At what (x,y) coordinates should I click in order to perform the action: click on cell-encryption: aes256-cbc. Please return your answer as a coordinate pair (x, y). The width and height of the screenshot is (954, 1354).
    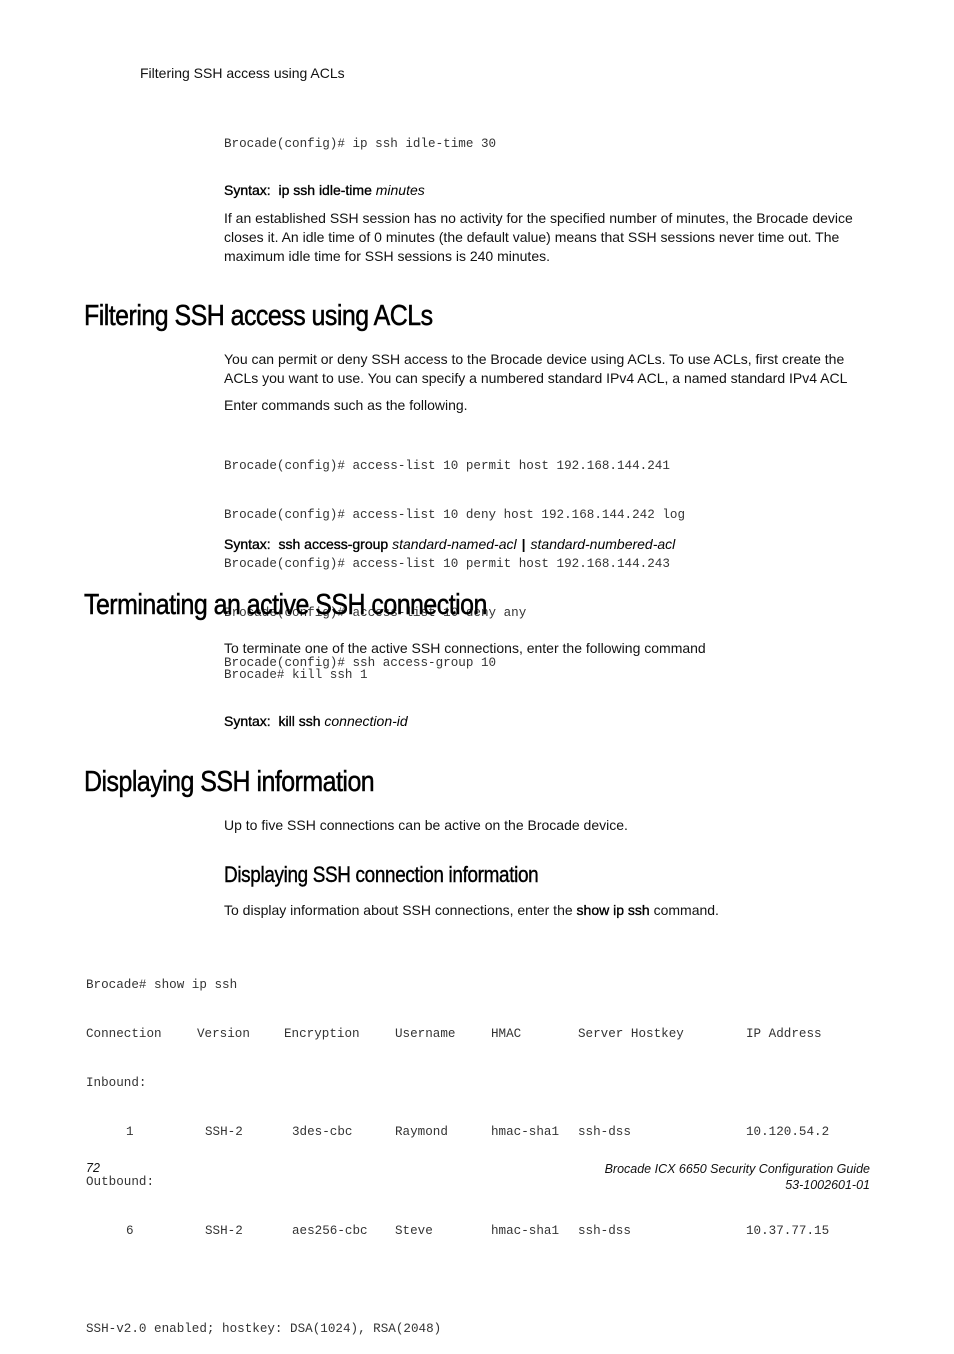
    Looking at the image, I should click on (330, 1230).